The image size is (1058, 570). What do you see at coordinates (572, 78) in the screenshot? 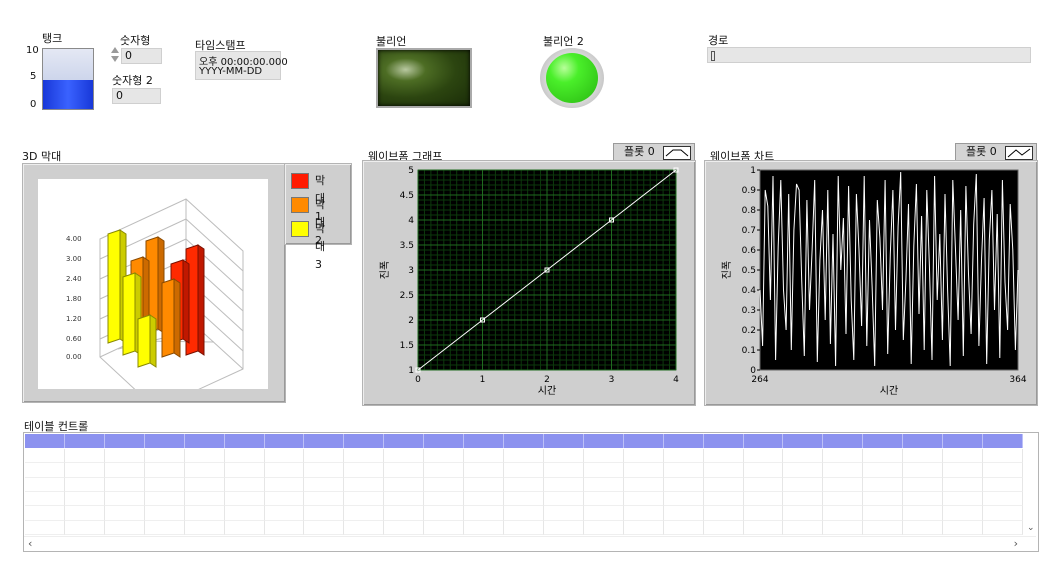
I see `boolean2-led` at bounding box center [572, 78].